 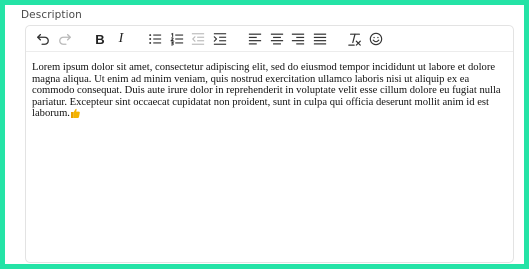 I want to click on align-left-icon, so click(x=255, y=39).